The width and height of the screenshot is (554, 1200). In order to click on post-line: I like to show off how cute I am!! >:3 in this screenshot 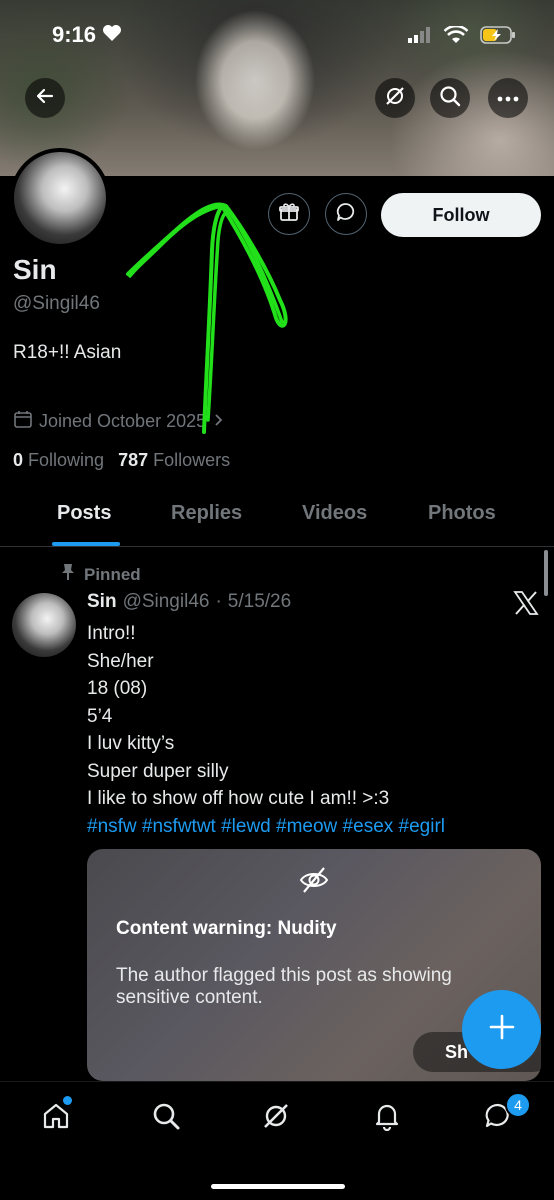, I will do `click(238, 798)`.